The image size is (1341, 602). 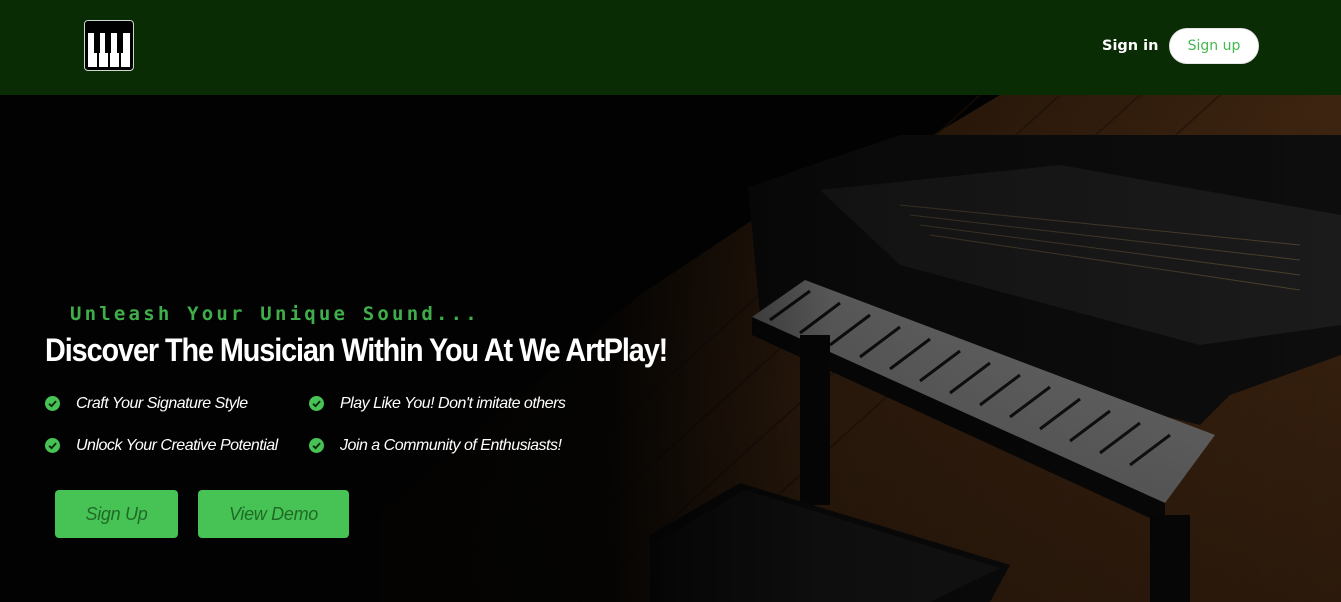 What do you see at coordinates (451, 445) in the screenshot?
I see `feature-label: Join a Community of Enthusiasts!` at bounding box center [451, 445].